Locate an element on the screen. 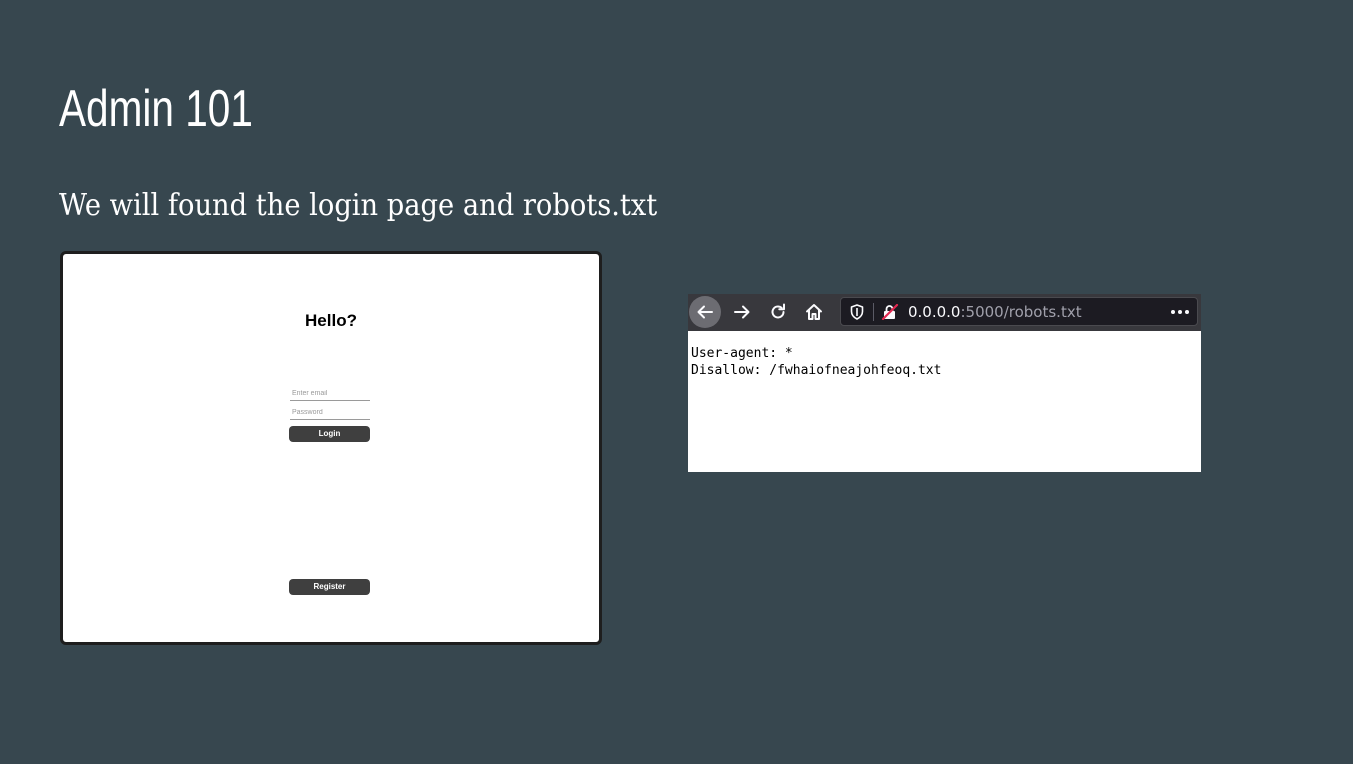  password-field is located at coordinates (330, 413).